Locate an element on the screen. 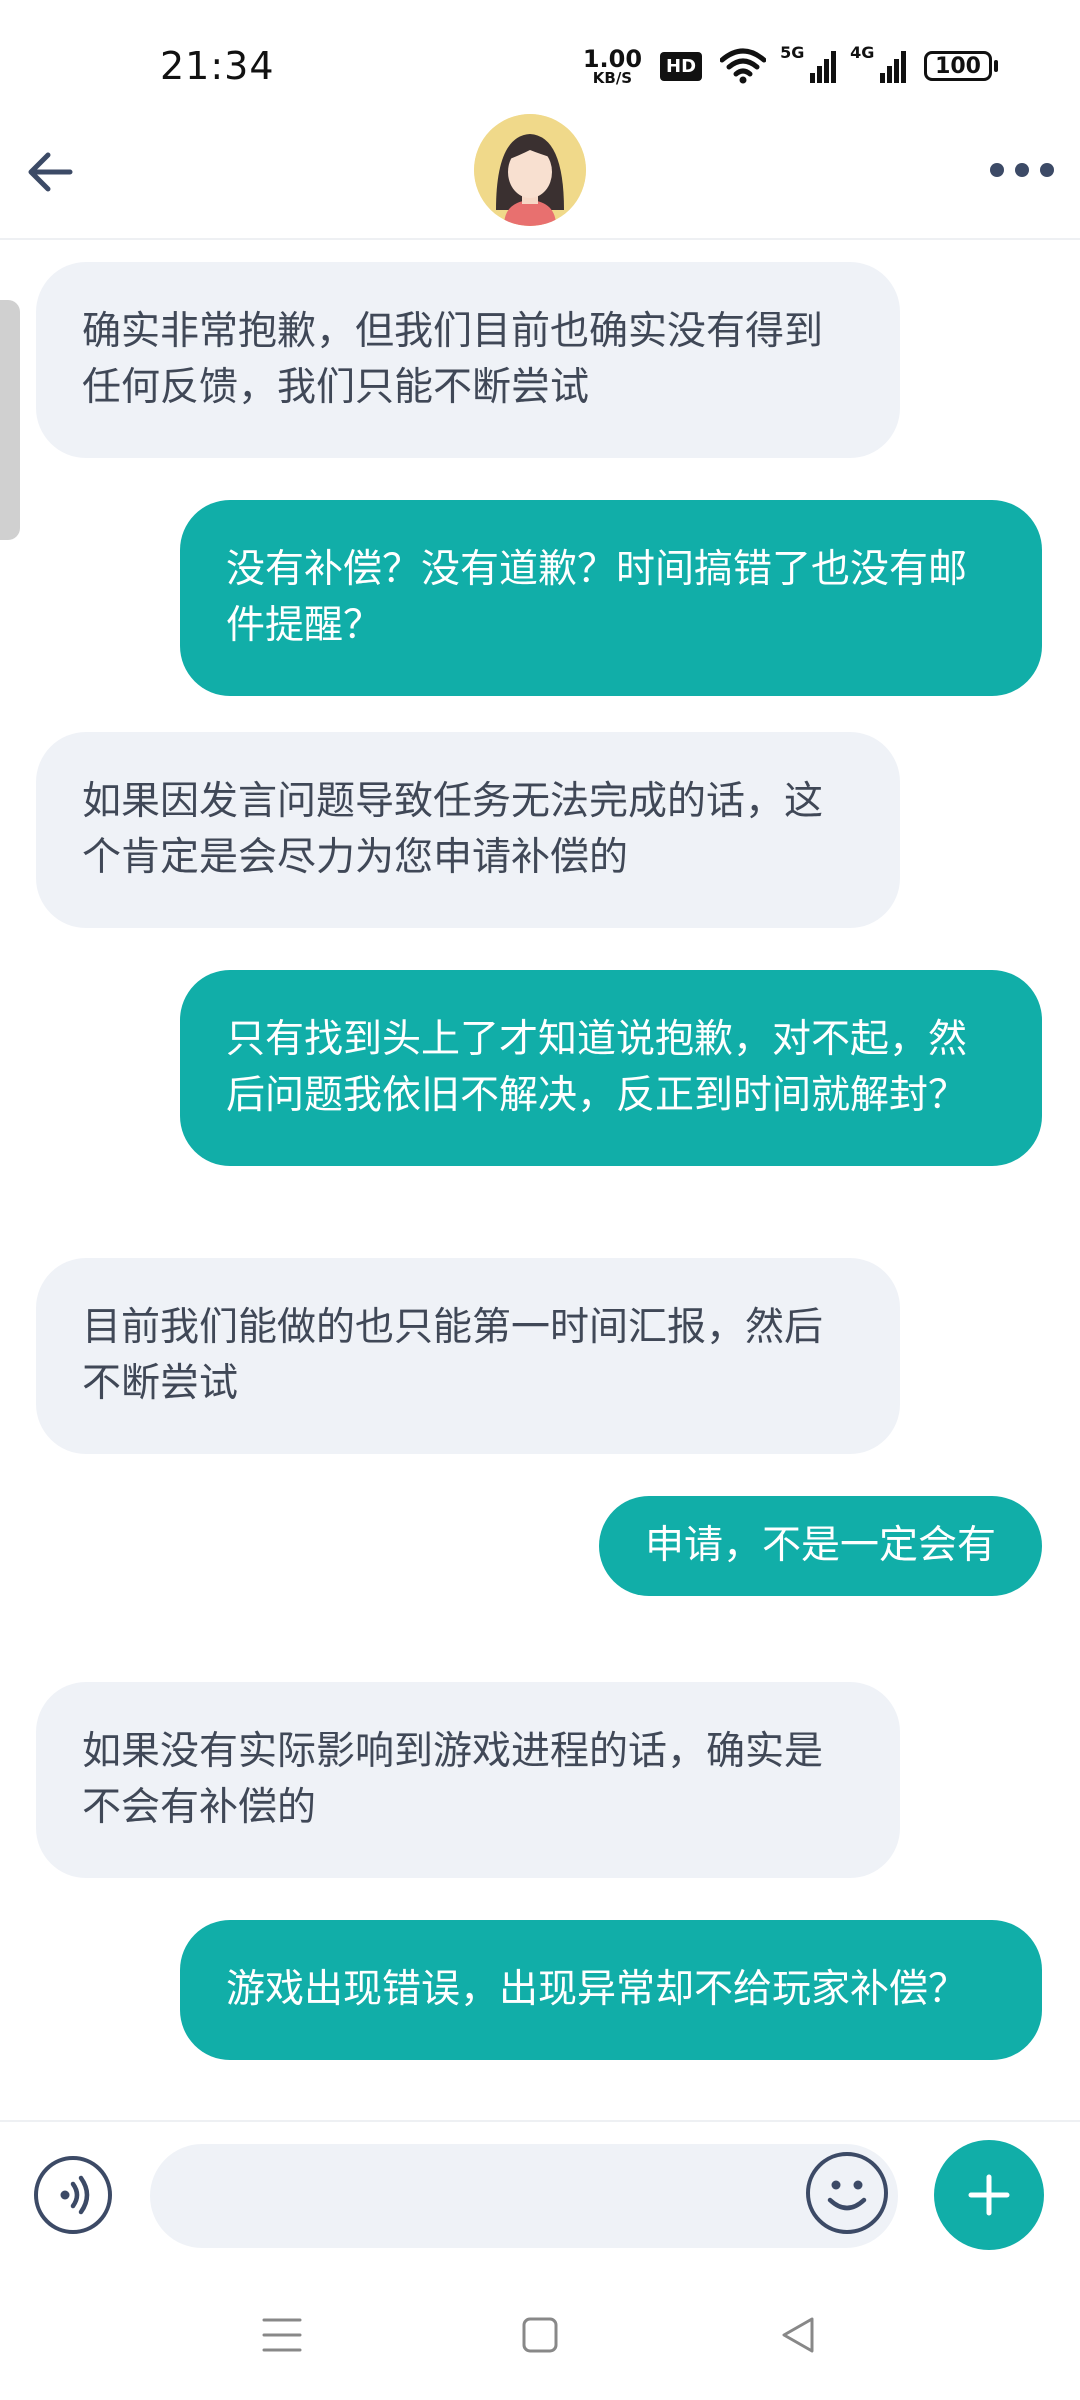 The height and width of the screenshot is (2400, 1080). contact-avatar is located at coordinates (530, 170).